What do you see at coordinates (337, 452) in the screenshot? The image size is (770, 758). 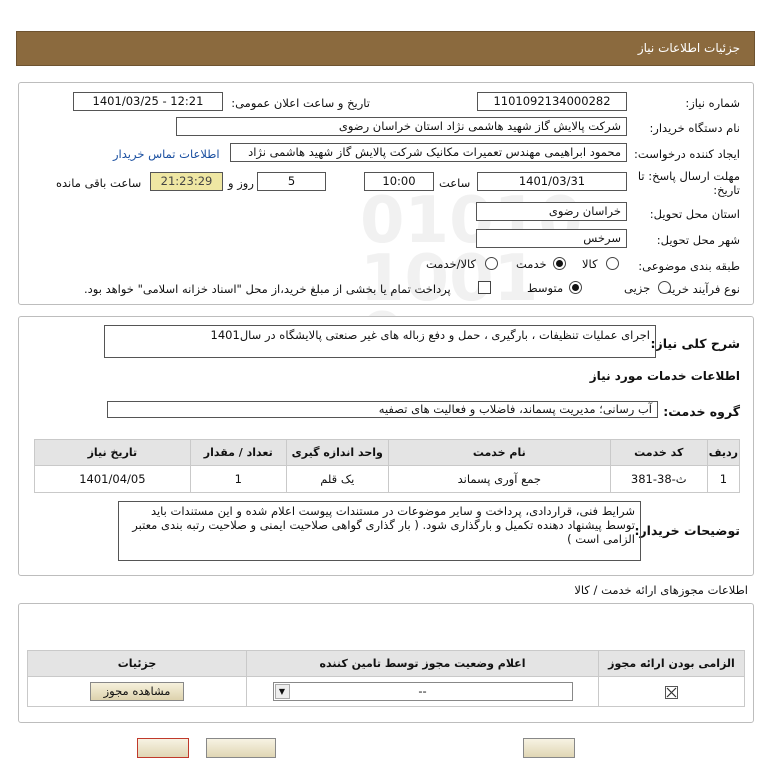 I see `col-unit: واحد اندازه گیری` at bounding box center [337, 452].